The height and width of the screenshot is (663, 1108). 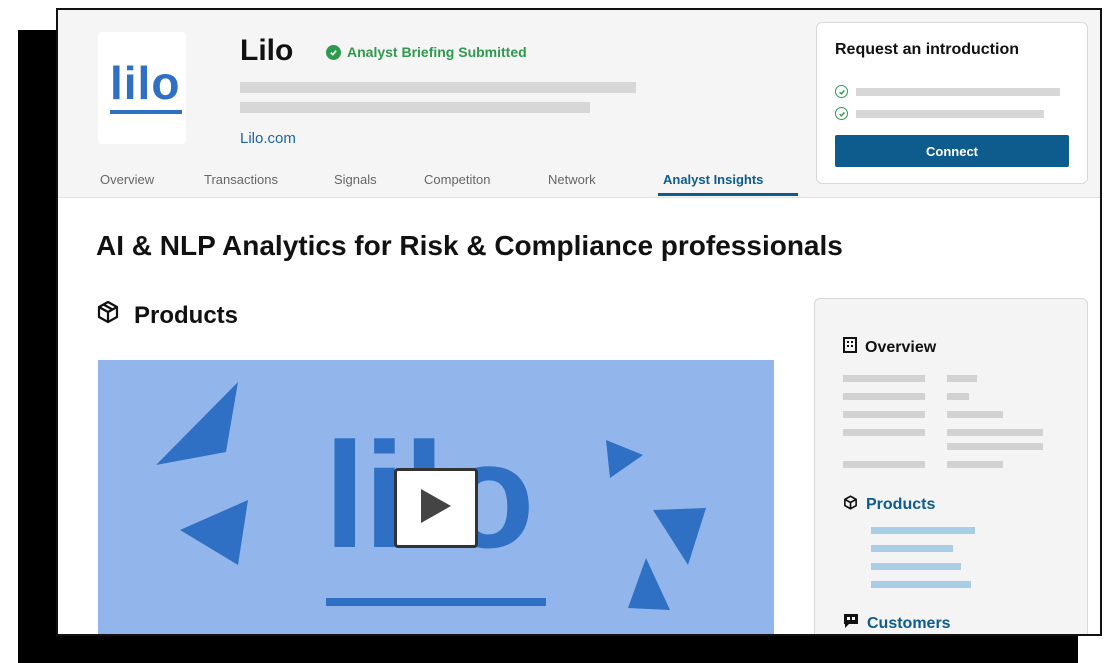 What do you see at coordinates (851, 623) in the screenshot?
I see `chat-quote-icon` at bounding box center [851, 623].